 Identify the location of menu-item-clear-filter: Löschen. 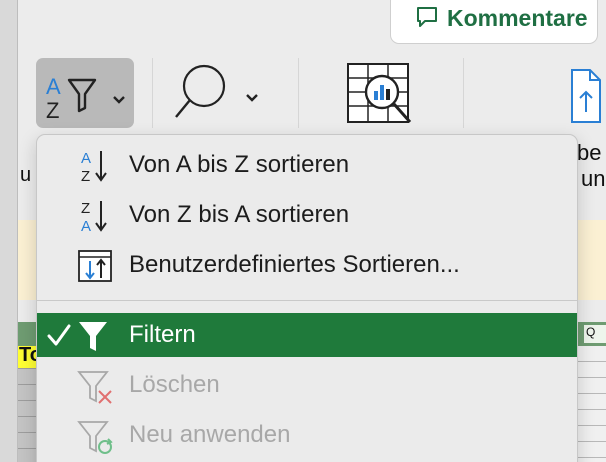
(307, 385).